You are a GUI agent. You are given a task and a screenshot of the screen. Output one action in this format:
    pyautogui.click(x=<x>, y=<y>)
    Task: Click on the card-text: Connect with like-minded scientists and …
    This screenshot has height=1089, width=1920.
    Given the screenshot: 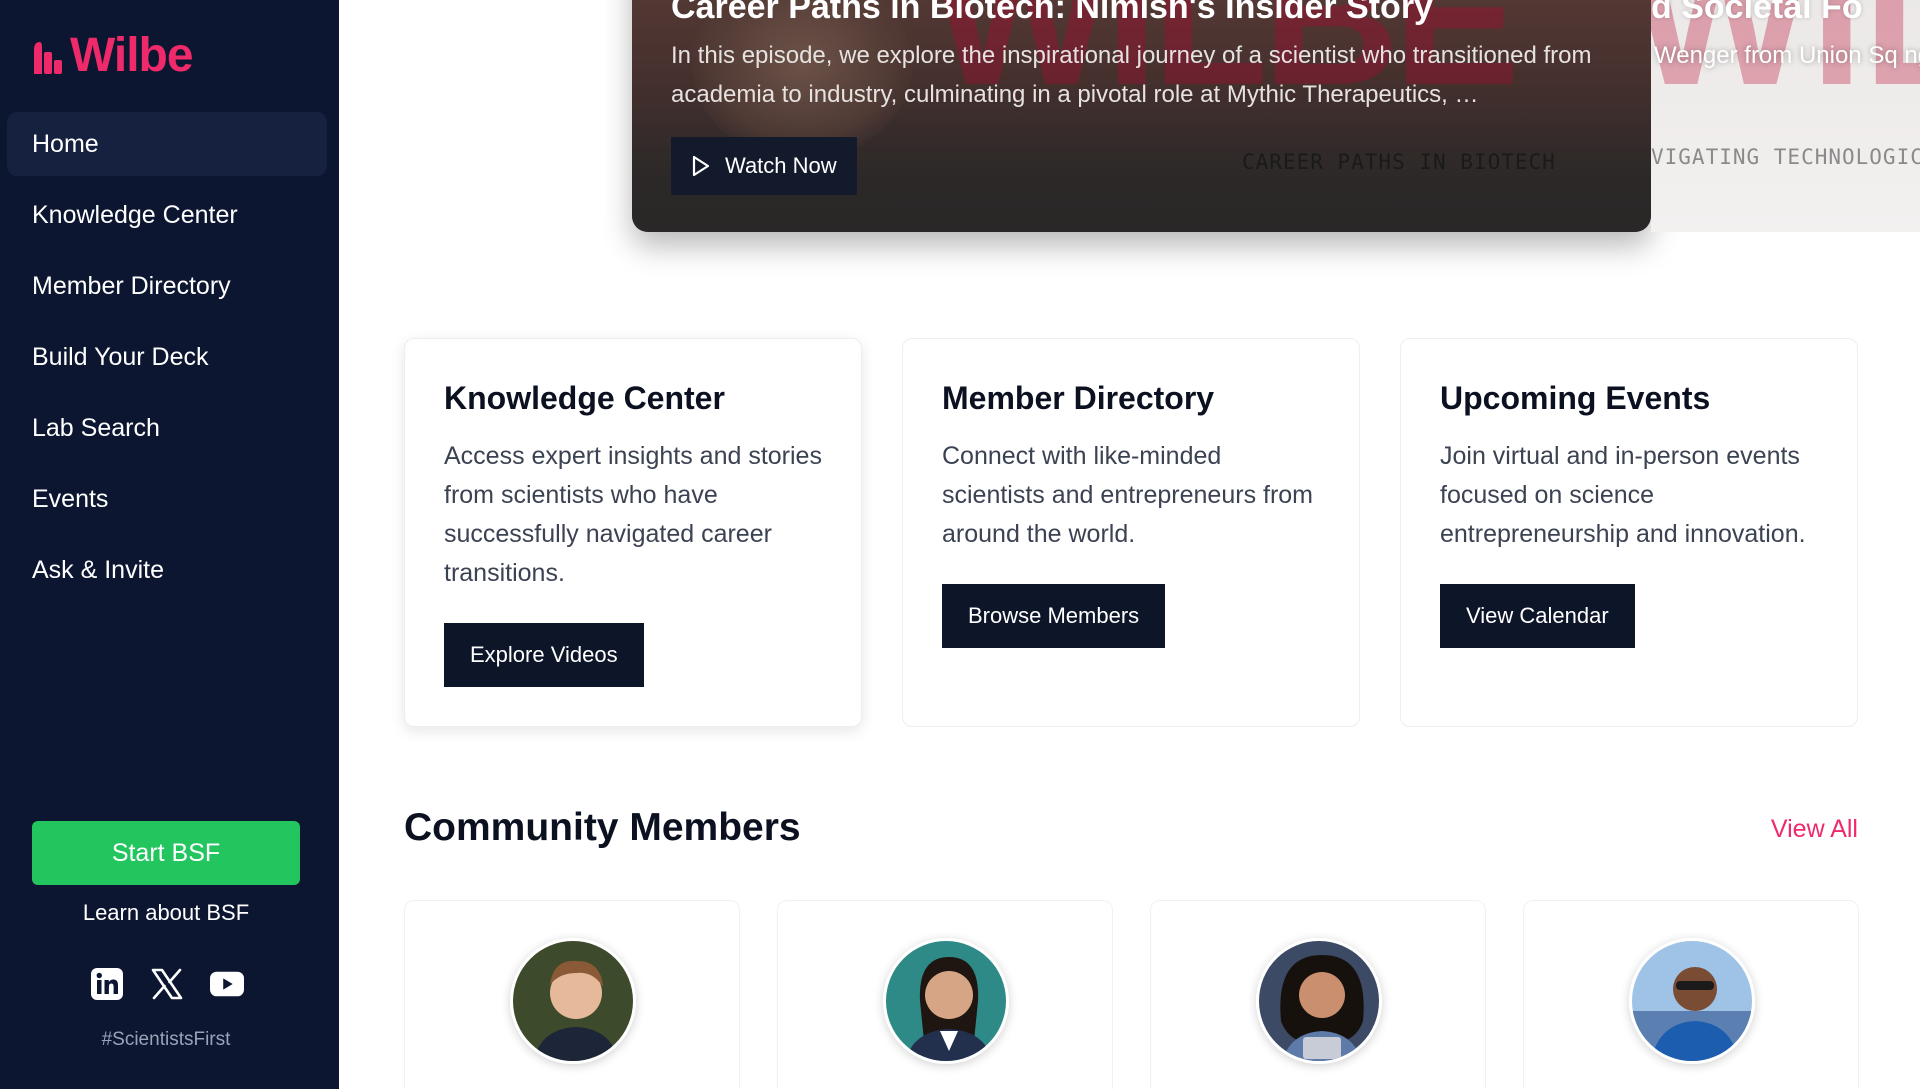 What is the action you would take?
    pyautogui.click(x=1128, y=495)
    